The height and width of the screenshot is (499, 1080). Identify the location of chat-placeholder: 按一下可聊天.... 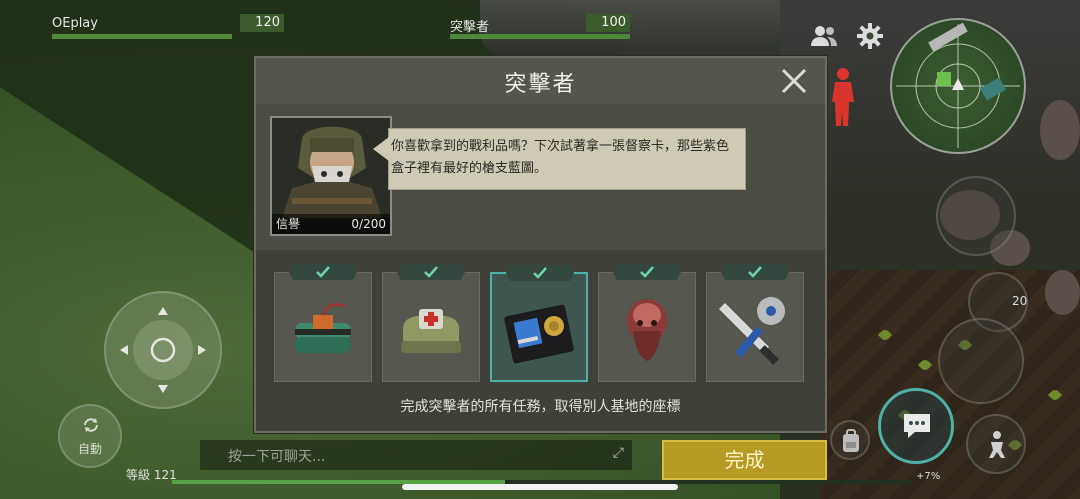
(277, 457).